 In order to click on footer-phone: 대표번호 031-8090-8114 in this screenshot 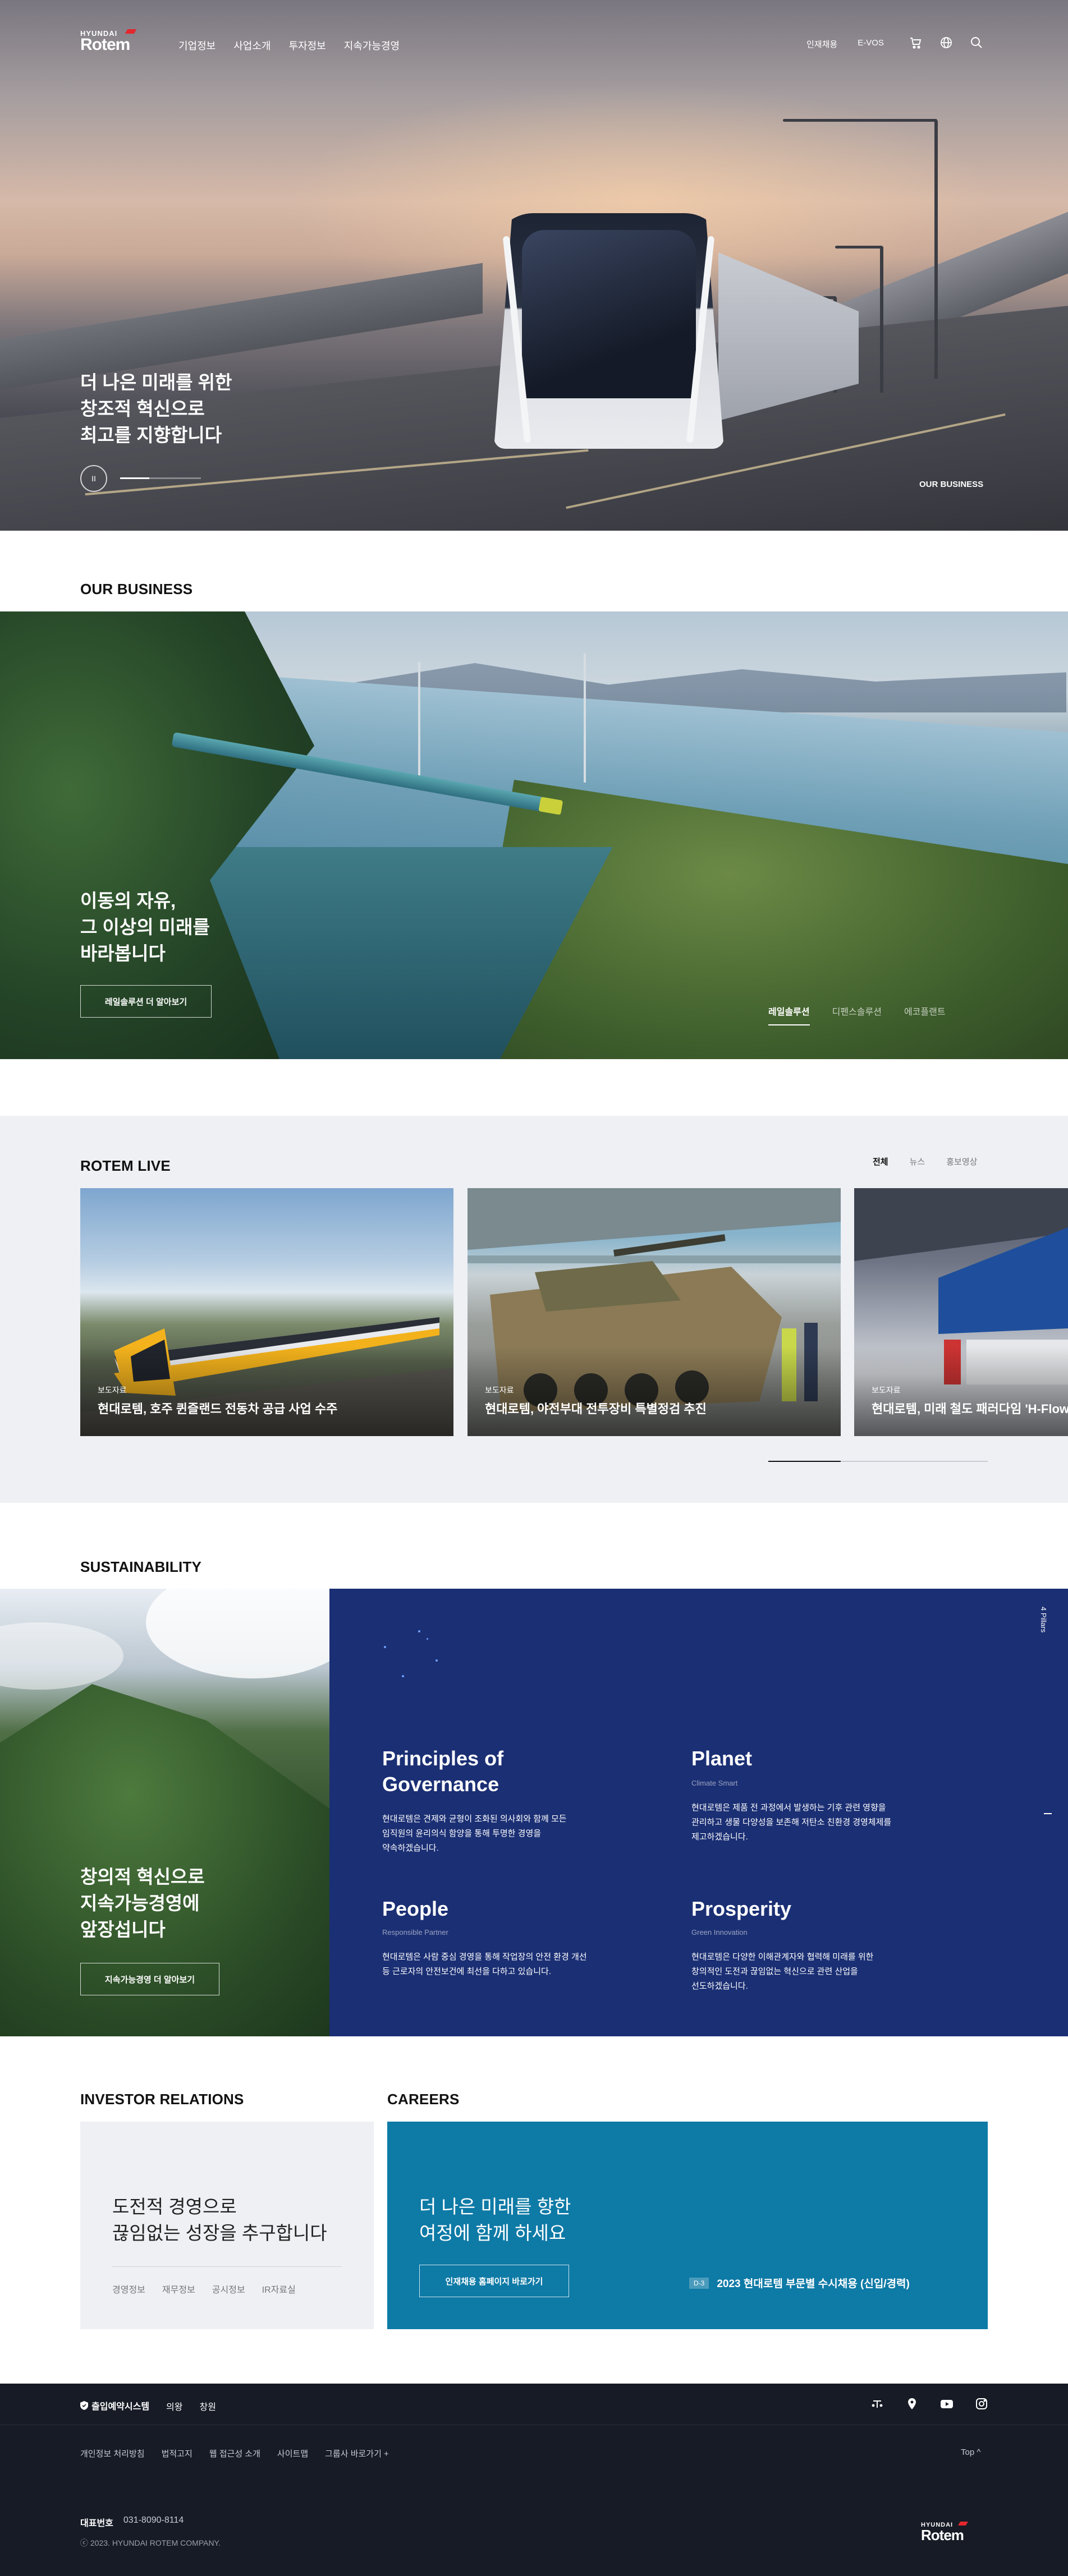, I will do `click(132, 2522)`.